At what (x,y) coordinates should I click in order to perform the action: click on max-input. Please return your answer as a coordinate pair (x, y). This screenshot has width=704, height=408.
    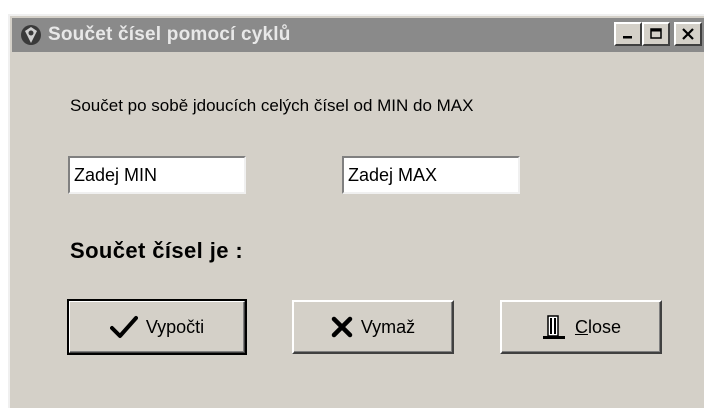
    Looking at the image, I should click on (431, 175).